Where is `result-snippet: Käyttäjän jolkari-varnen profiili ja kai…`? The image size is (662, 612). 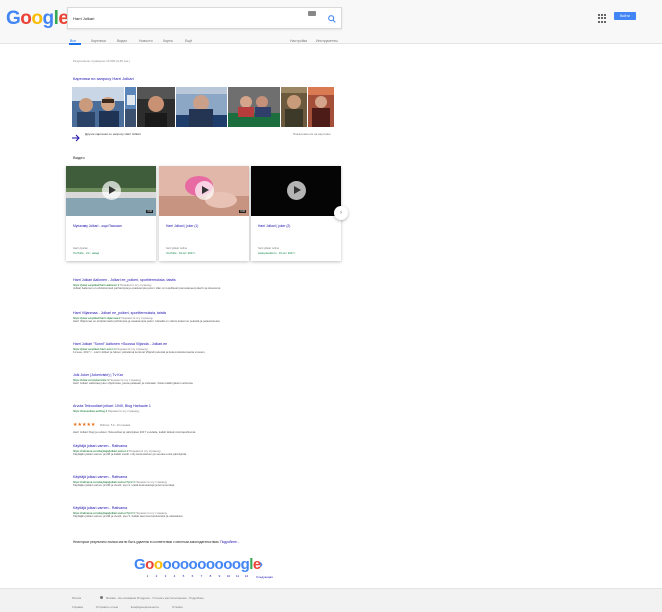
result-snippet: Käyttäjän jolkari-varnen profiili ja kai… is located at coordinates (130, 454).